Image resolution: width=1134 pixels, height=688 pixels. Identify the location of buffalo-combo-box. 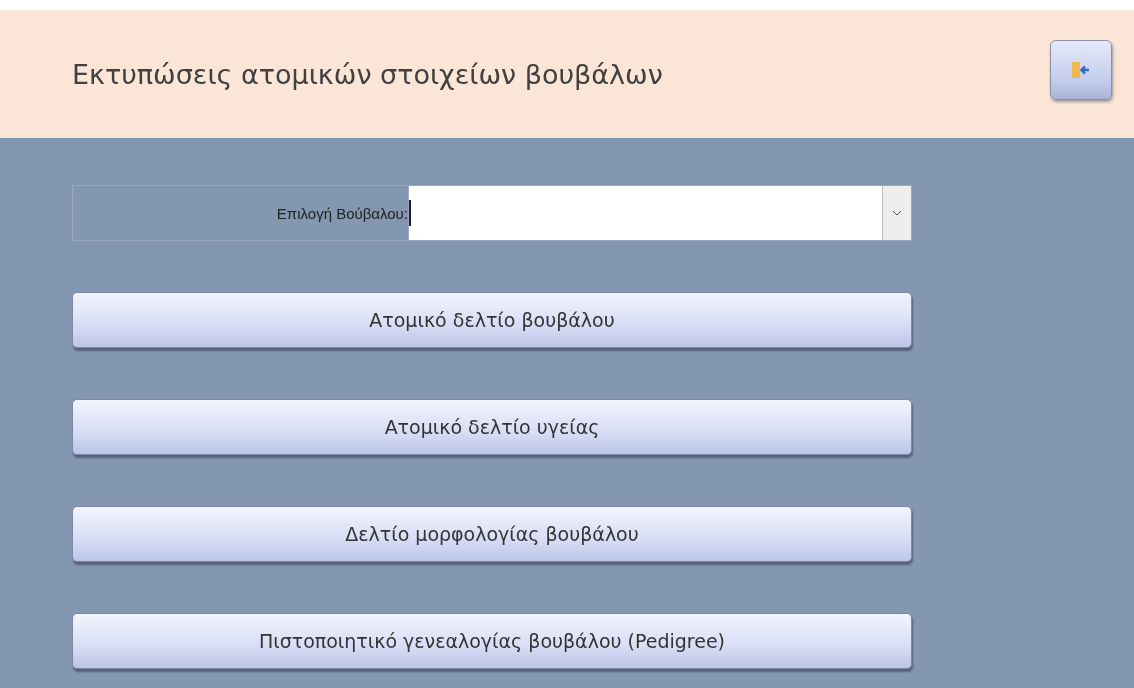
(660, 213).